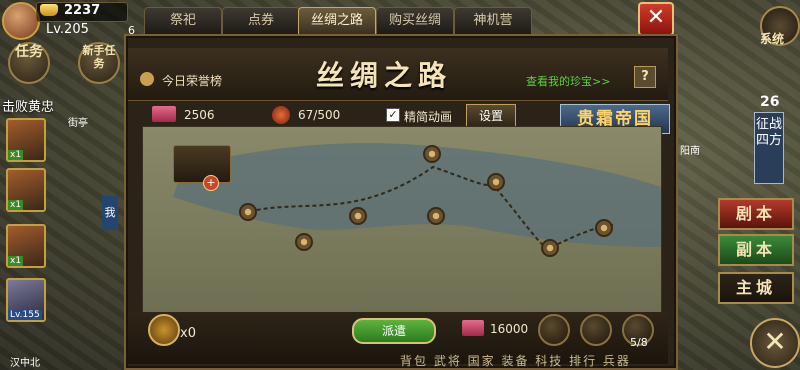  What do you see at coordinates (756, 288) in the screenshot?
I see `main-city-button: 主城` at bounding box center [756, 288].